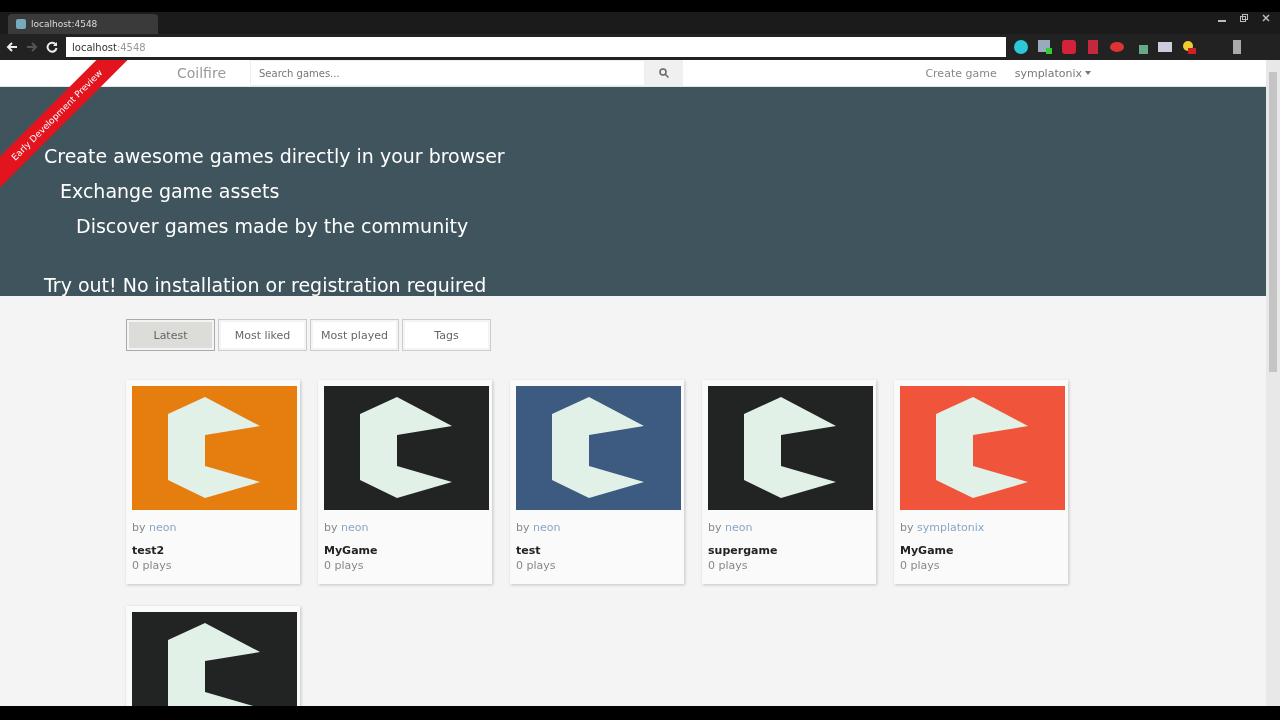 The image size is (1280, 720). What do you see at coordinates (274, 156) in the screenshot?
I see `hero-text: Create awesome games directly in your browser` at bounding box center [274, 156].